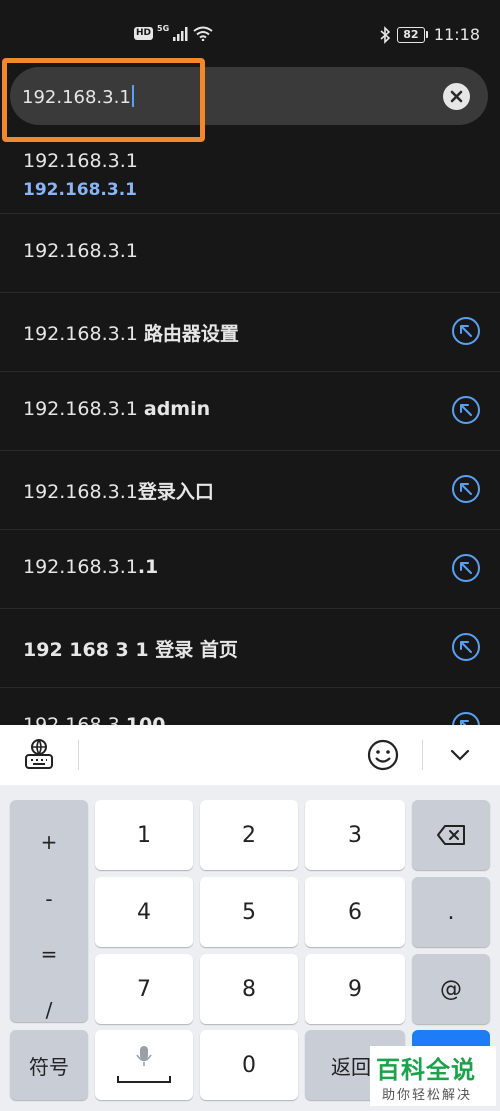 The height and width of the screenshot is (1111, 500). What do you see at coordinates (429, 34) in the screenshot?
I see `status-right: 82 11:18` at bounding box center [429, 34].